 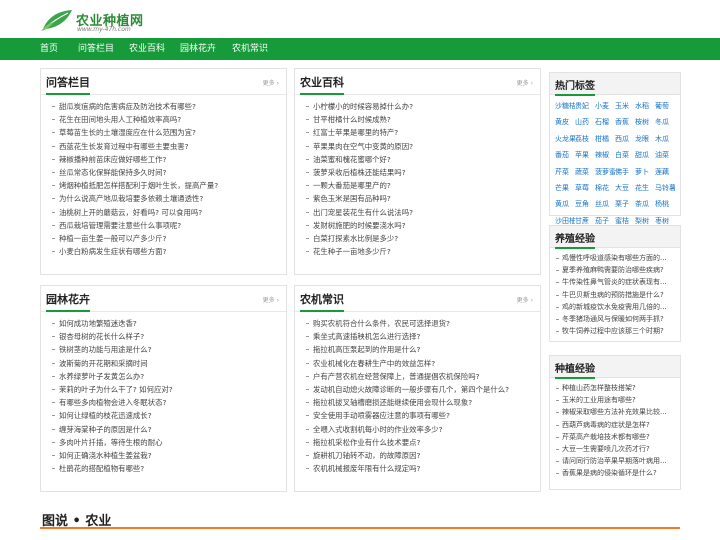 What do you see at coordinates (625, 139) in the screenshot?
I see `tag-link: 西瓜` at bounding box center [625, 139].